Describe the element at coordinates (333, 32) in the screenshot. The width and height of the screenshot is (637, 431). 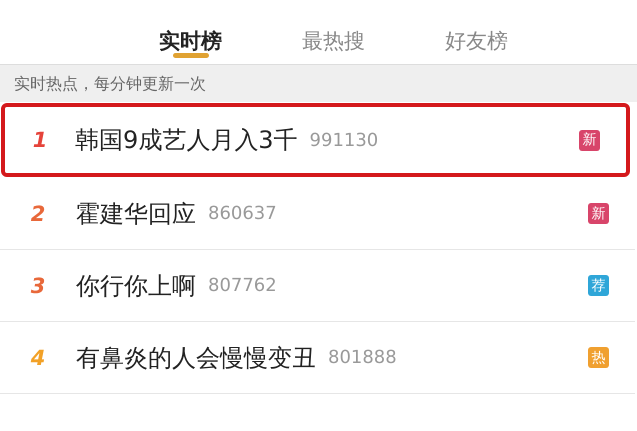
I see `tab: 最热搜` at that location.